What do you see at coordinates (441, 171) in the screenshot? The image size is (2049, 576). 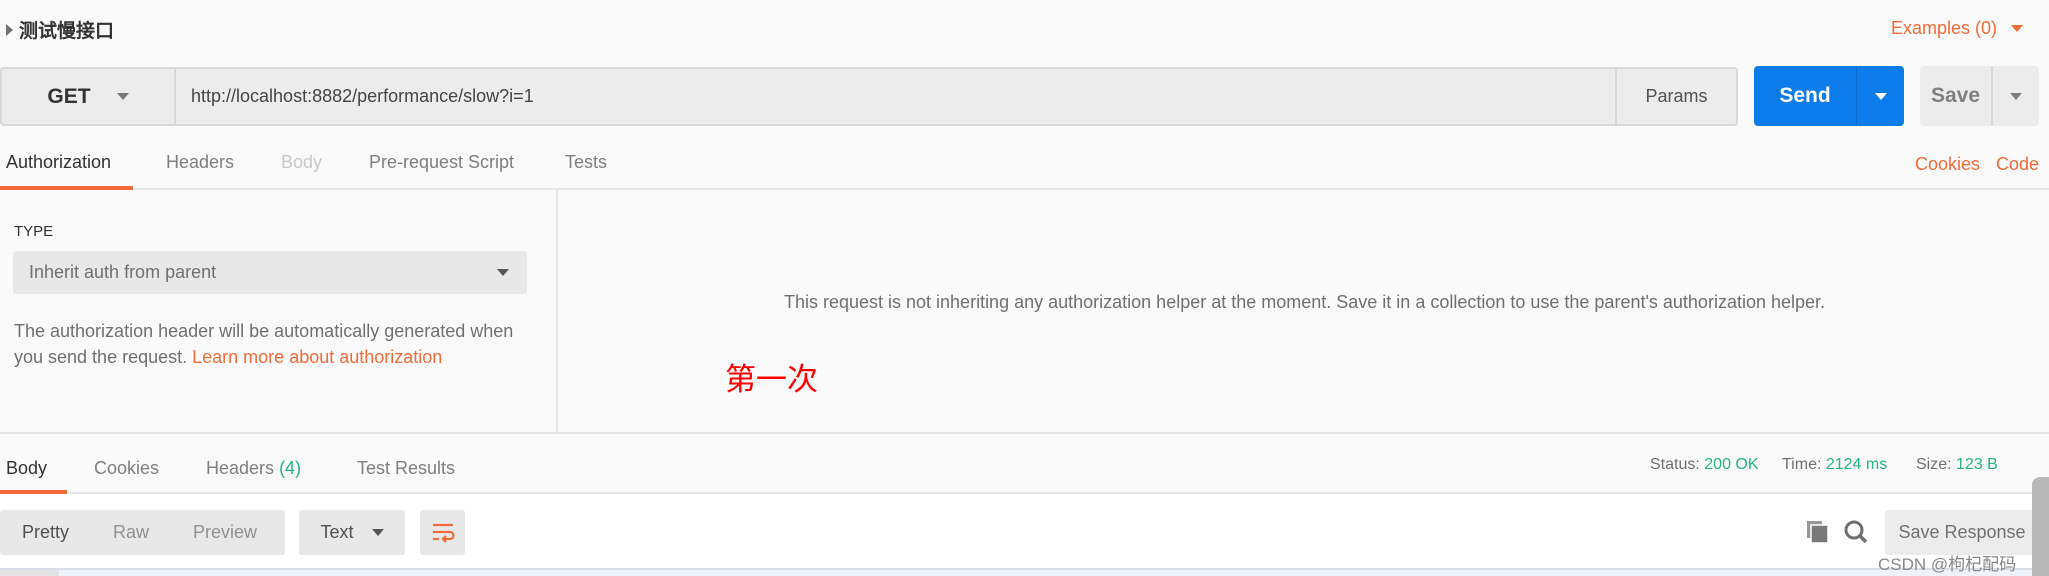 I see `tab-pre-request-script: Pre-request Script` at bounding box center [441, 171].